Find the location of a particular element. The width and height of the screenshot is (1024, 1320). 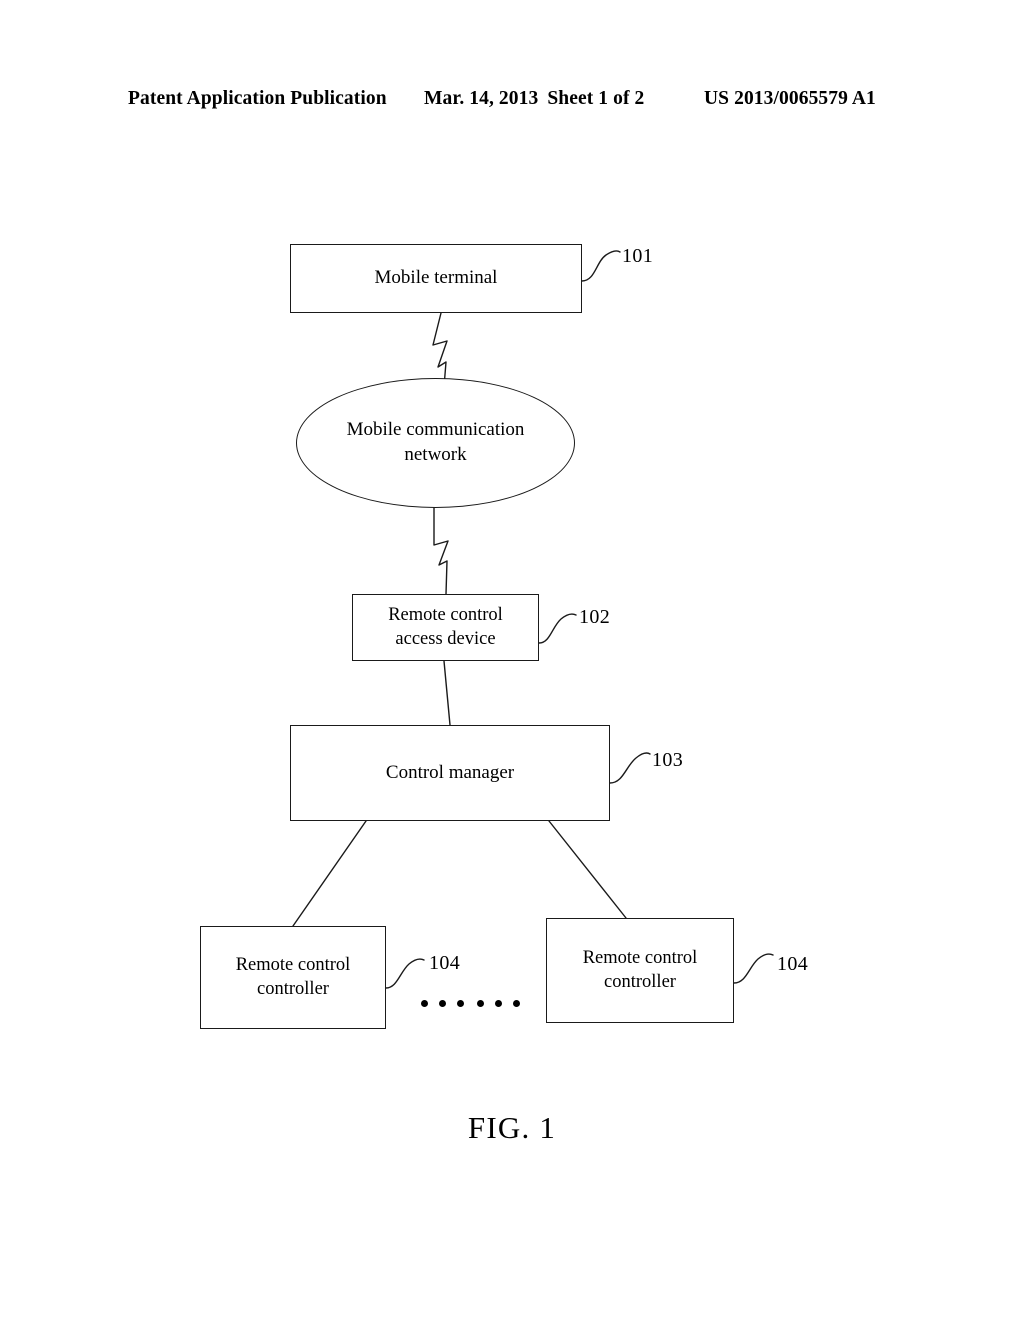

node-control-manager-label: Control manager is located at coordinates (450, 772).